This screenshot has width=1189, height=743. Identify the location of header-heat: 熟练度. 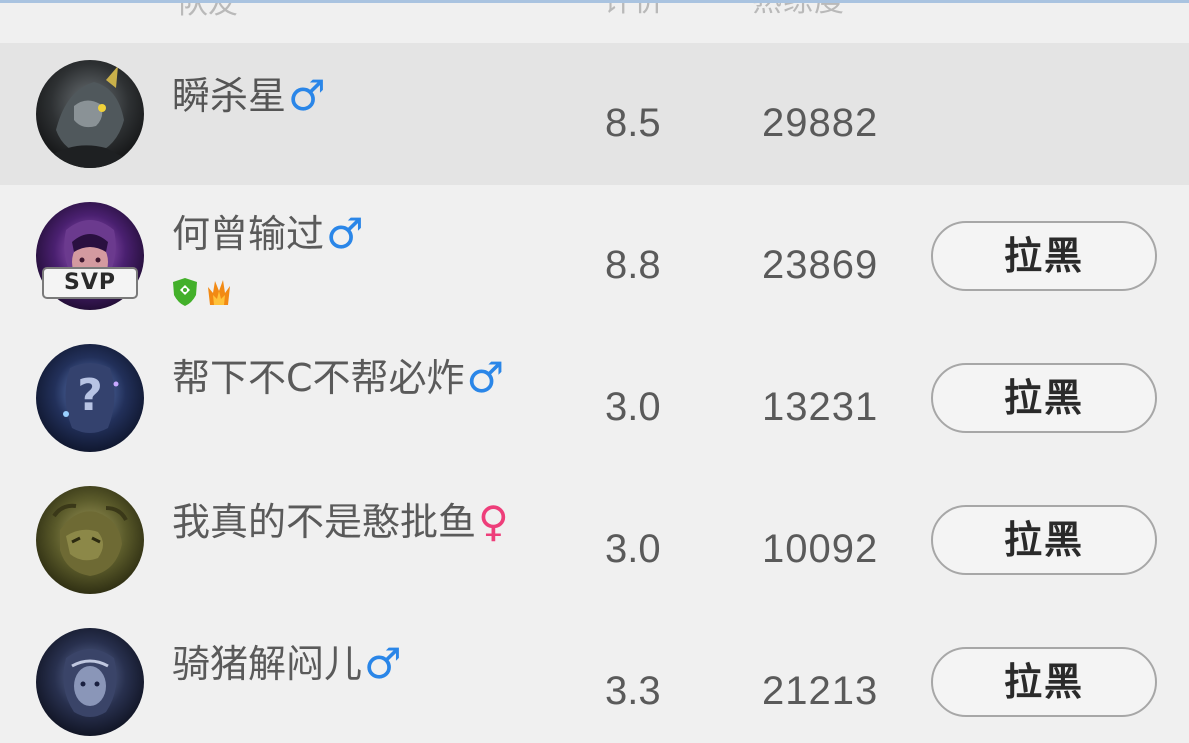
(798, 9).